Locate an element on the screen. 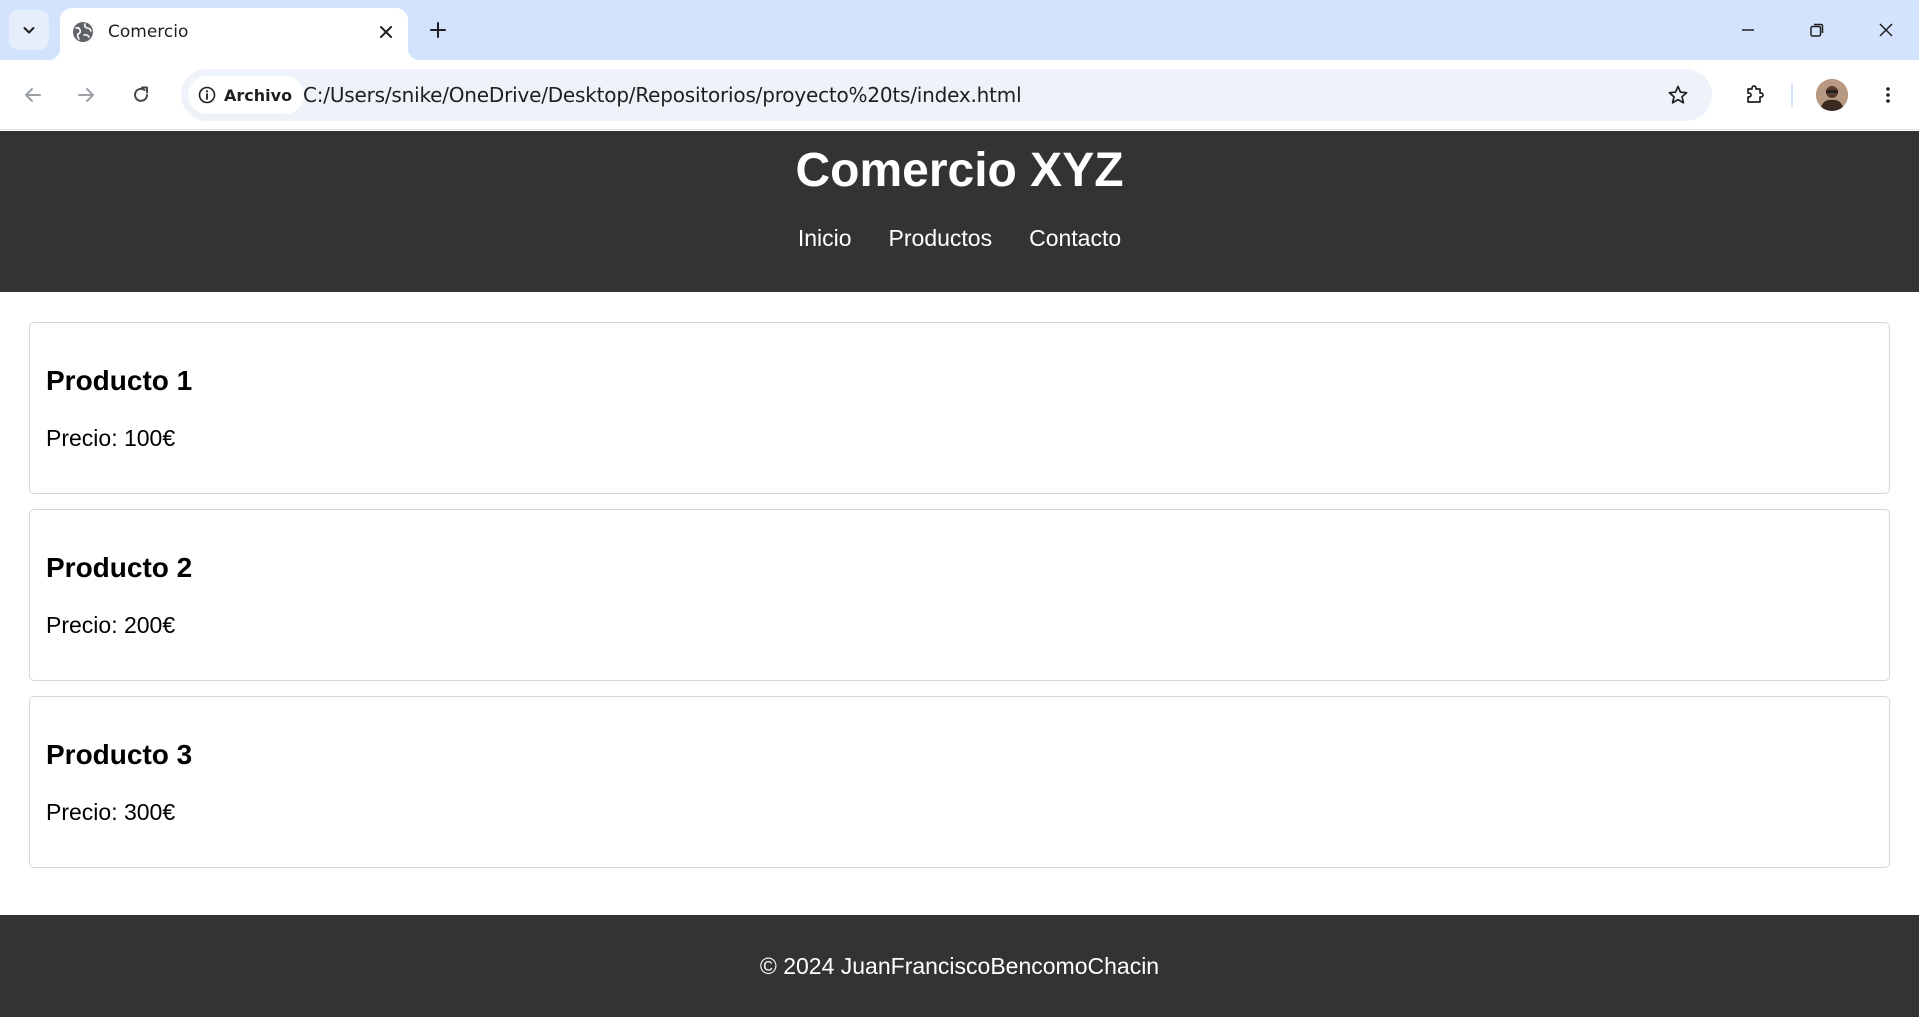  arrow-left-icon is located at coordinates (33, 95).